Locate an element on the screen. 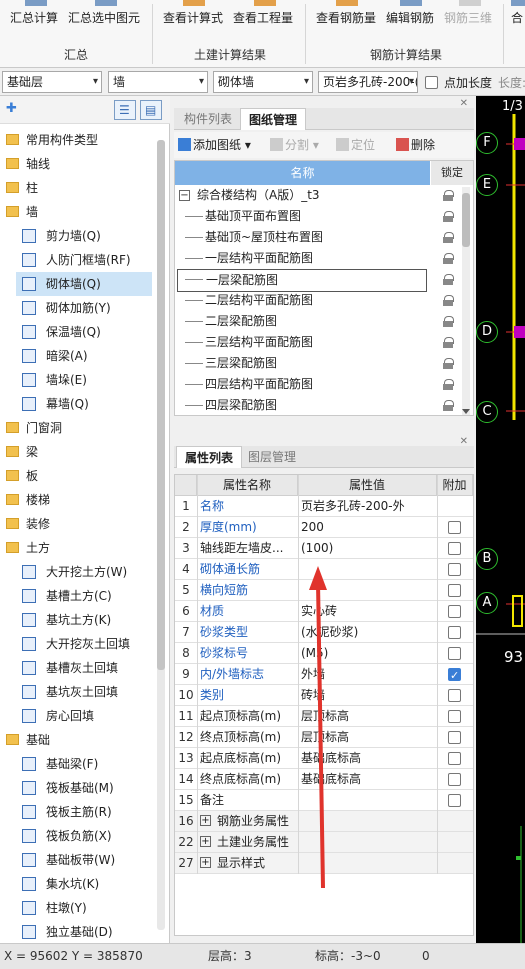 The image size is (525, 969). property-row: 8 砂浆标号 (M5) is located at coordinates (324, 653).